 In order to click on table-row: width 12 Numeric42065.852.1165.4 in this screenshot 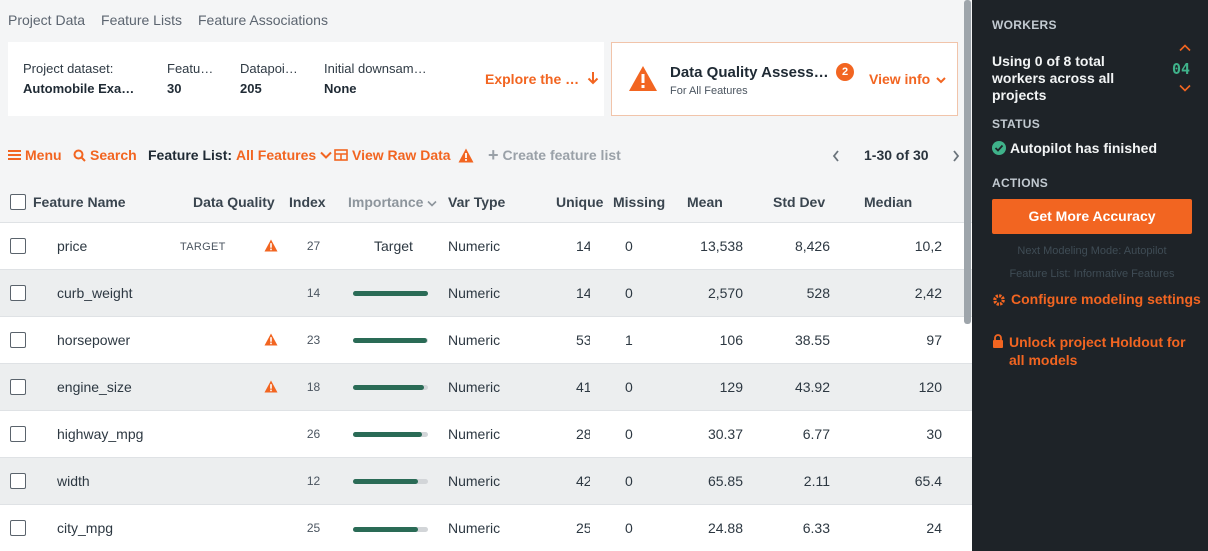, I will do `click(486, 480)`.